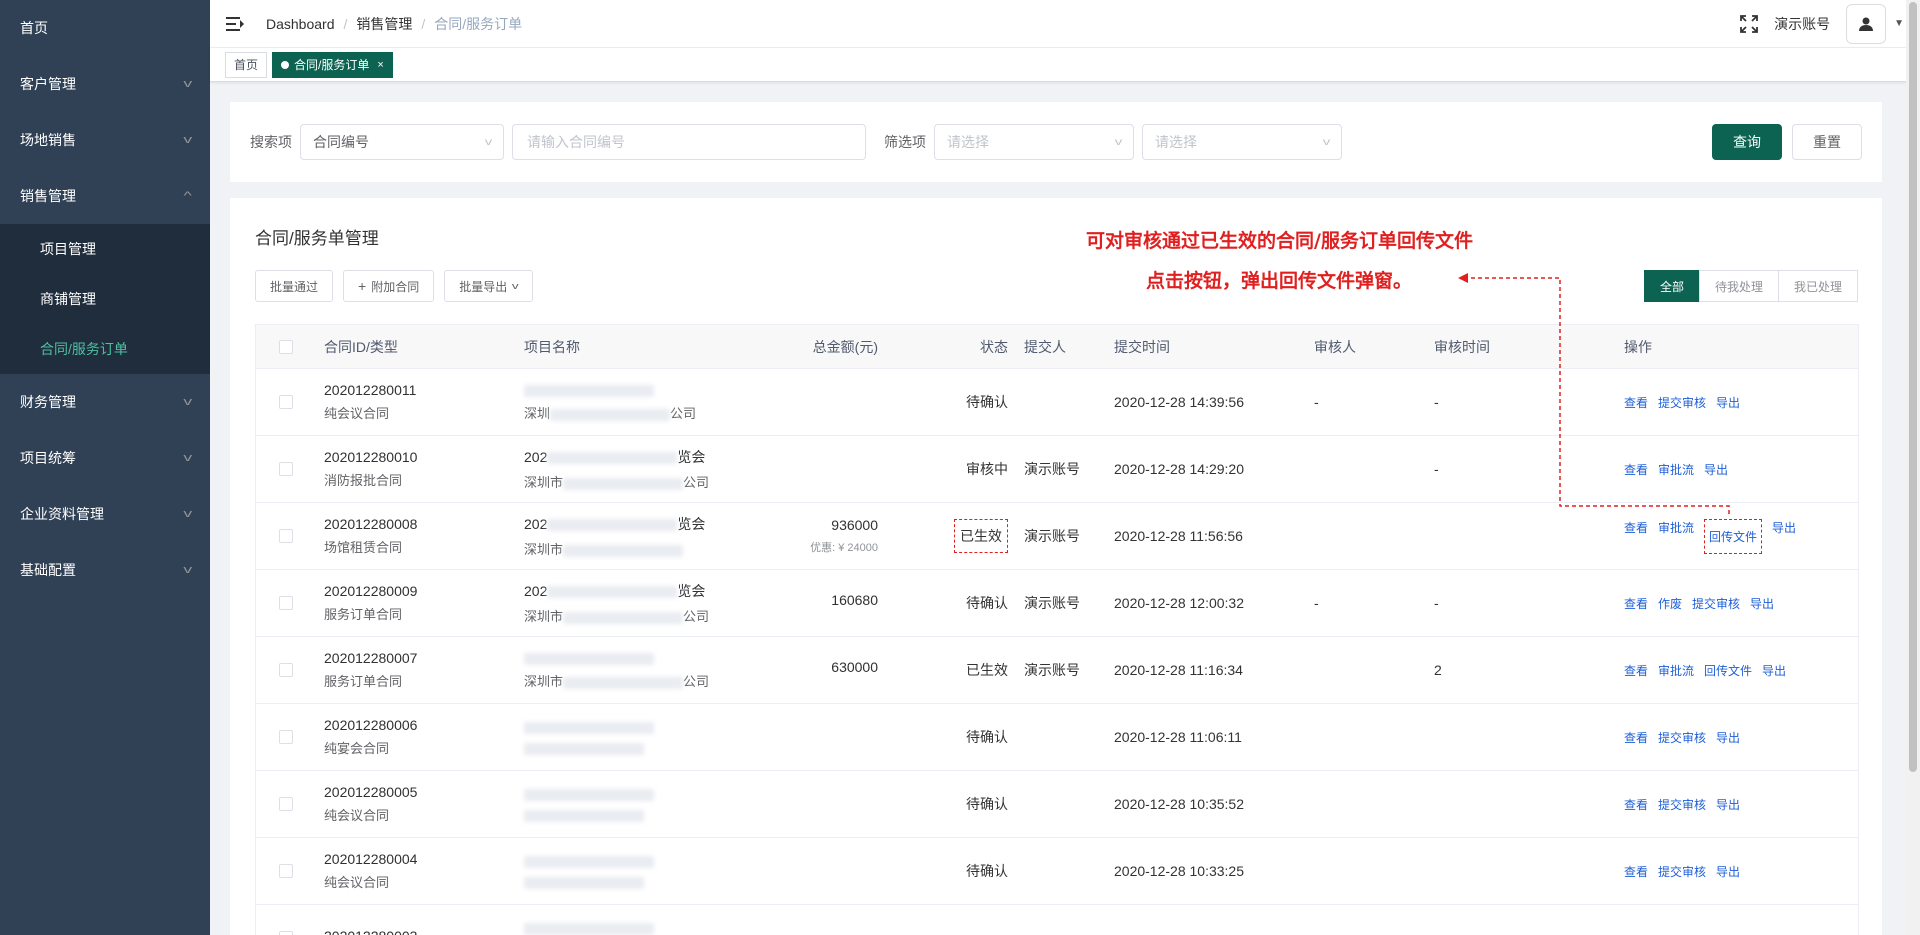 The width and height of the screenshot is (1920, 935). What do you see at coordinates (1738, 286) in the screenshot?
I see `segment-1: 待我处理` at bounding box center [1738, 286].